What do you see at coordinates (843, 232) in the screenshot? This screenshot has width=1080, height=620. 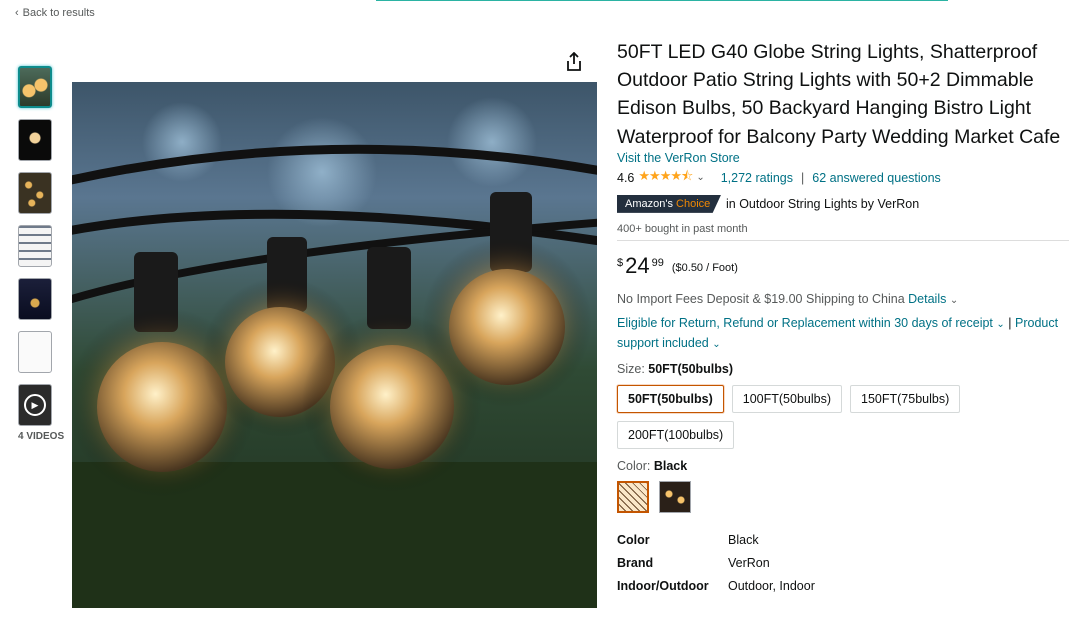 I see `bought-count: 400+ bought in past month` at bounding box center [843, 232].